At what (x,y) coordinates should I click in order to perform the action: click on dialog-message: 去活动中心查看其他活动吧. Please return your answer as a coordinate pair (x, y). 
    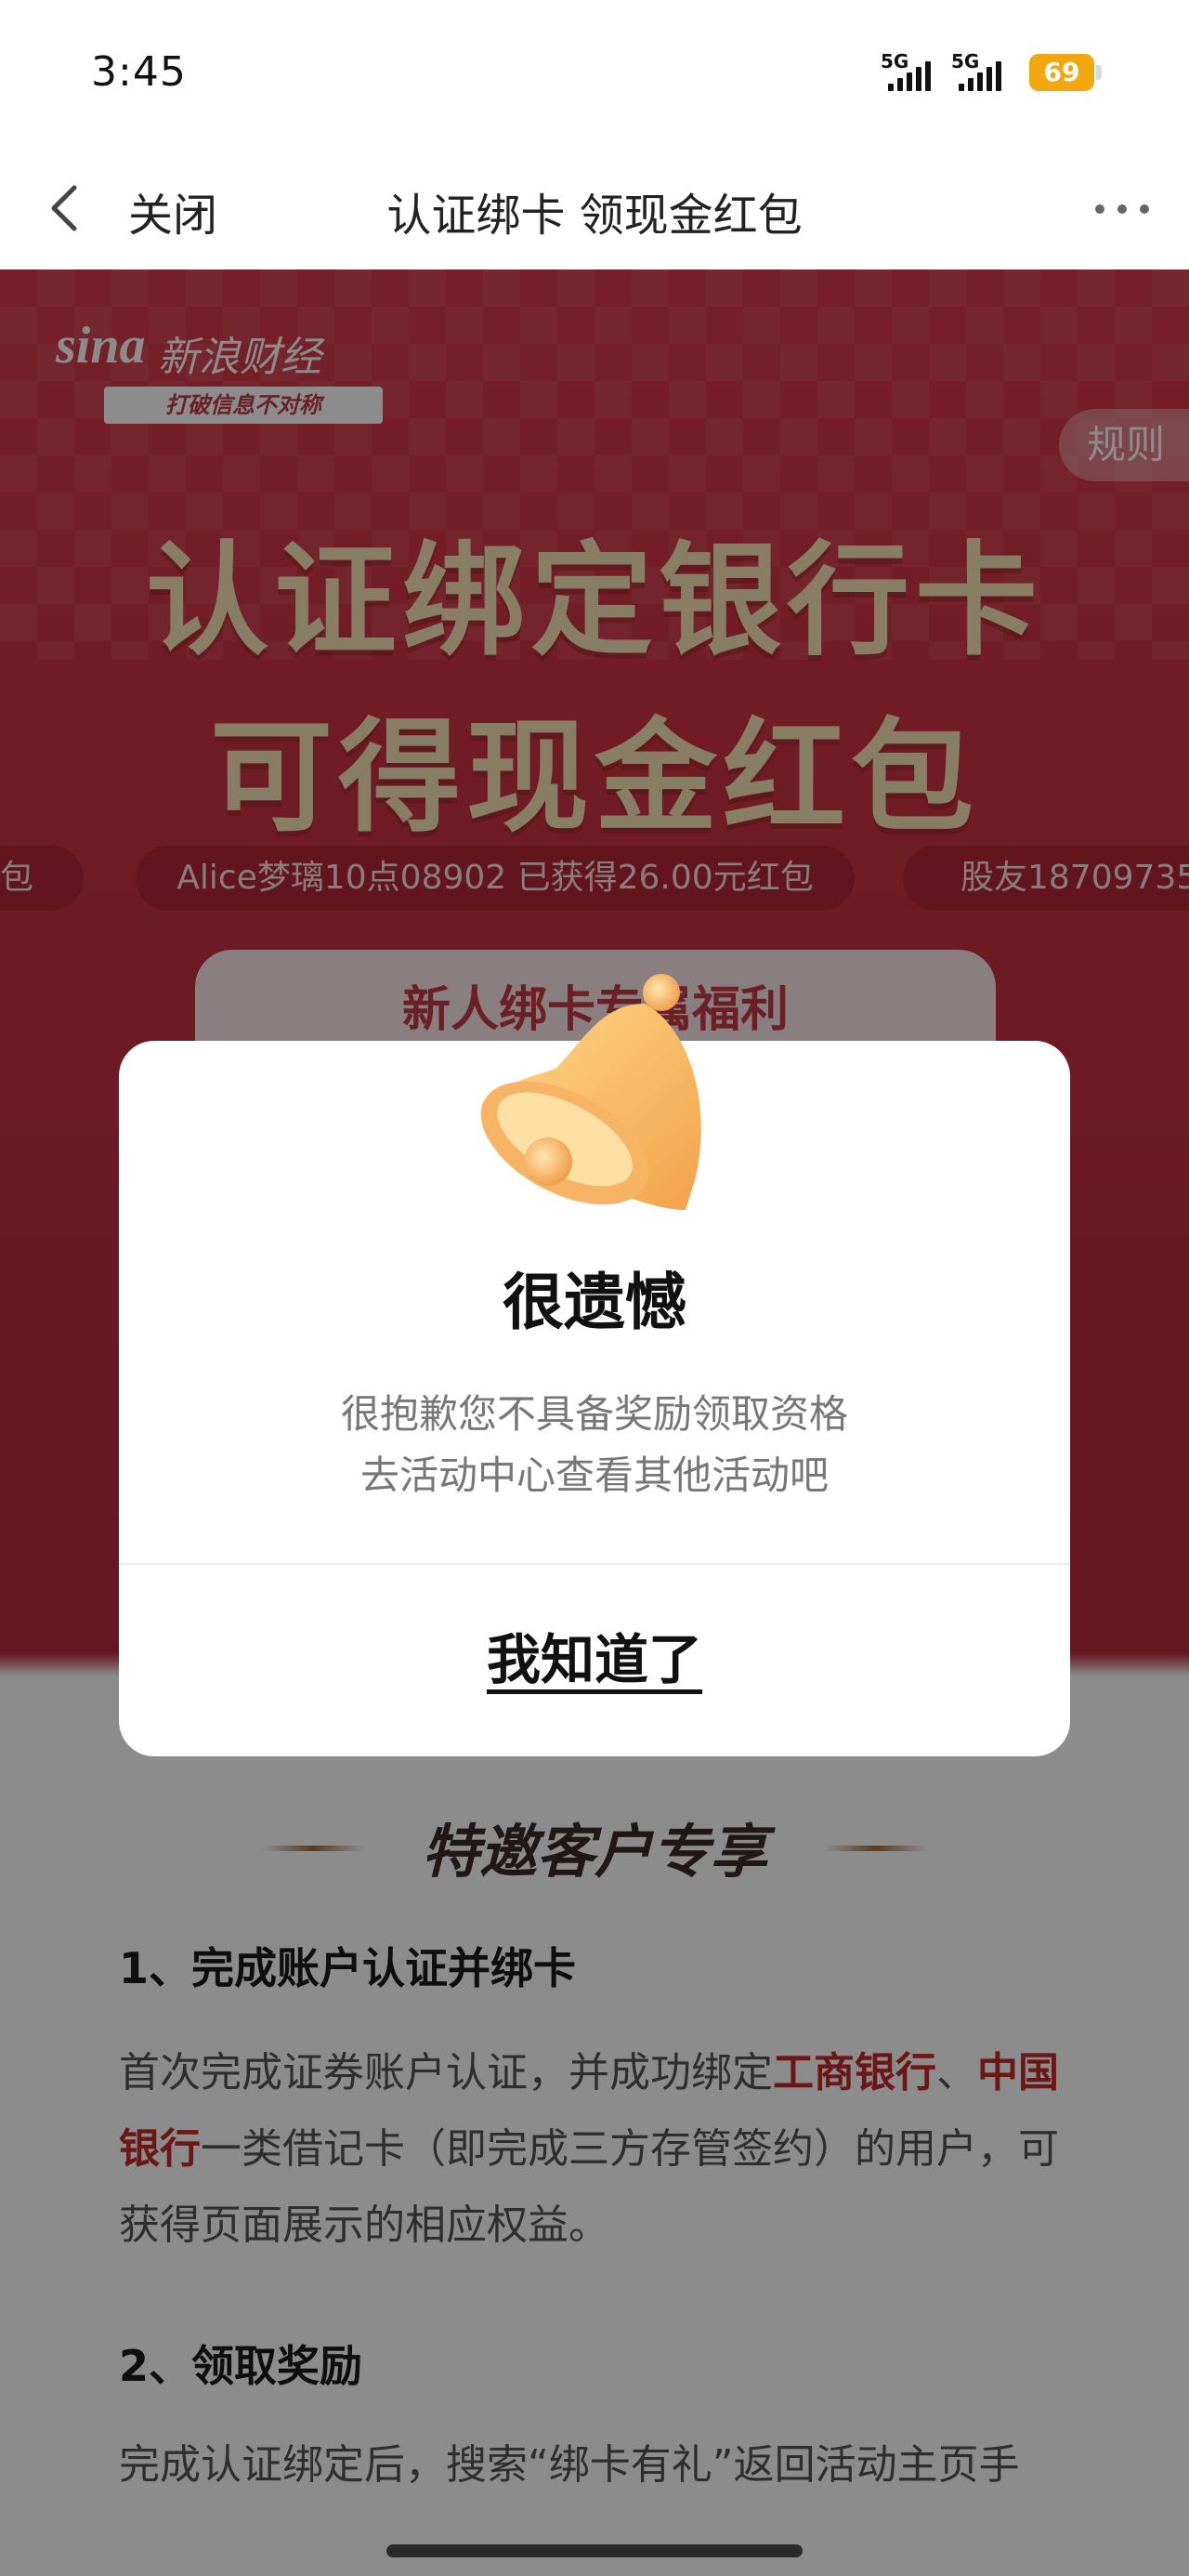
    Looking at the image, I should click on (594, 1475).